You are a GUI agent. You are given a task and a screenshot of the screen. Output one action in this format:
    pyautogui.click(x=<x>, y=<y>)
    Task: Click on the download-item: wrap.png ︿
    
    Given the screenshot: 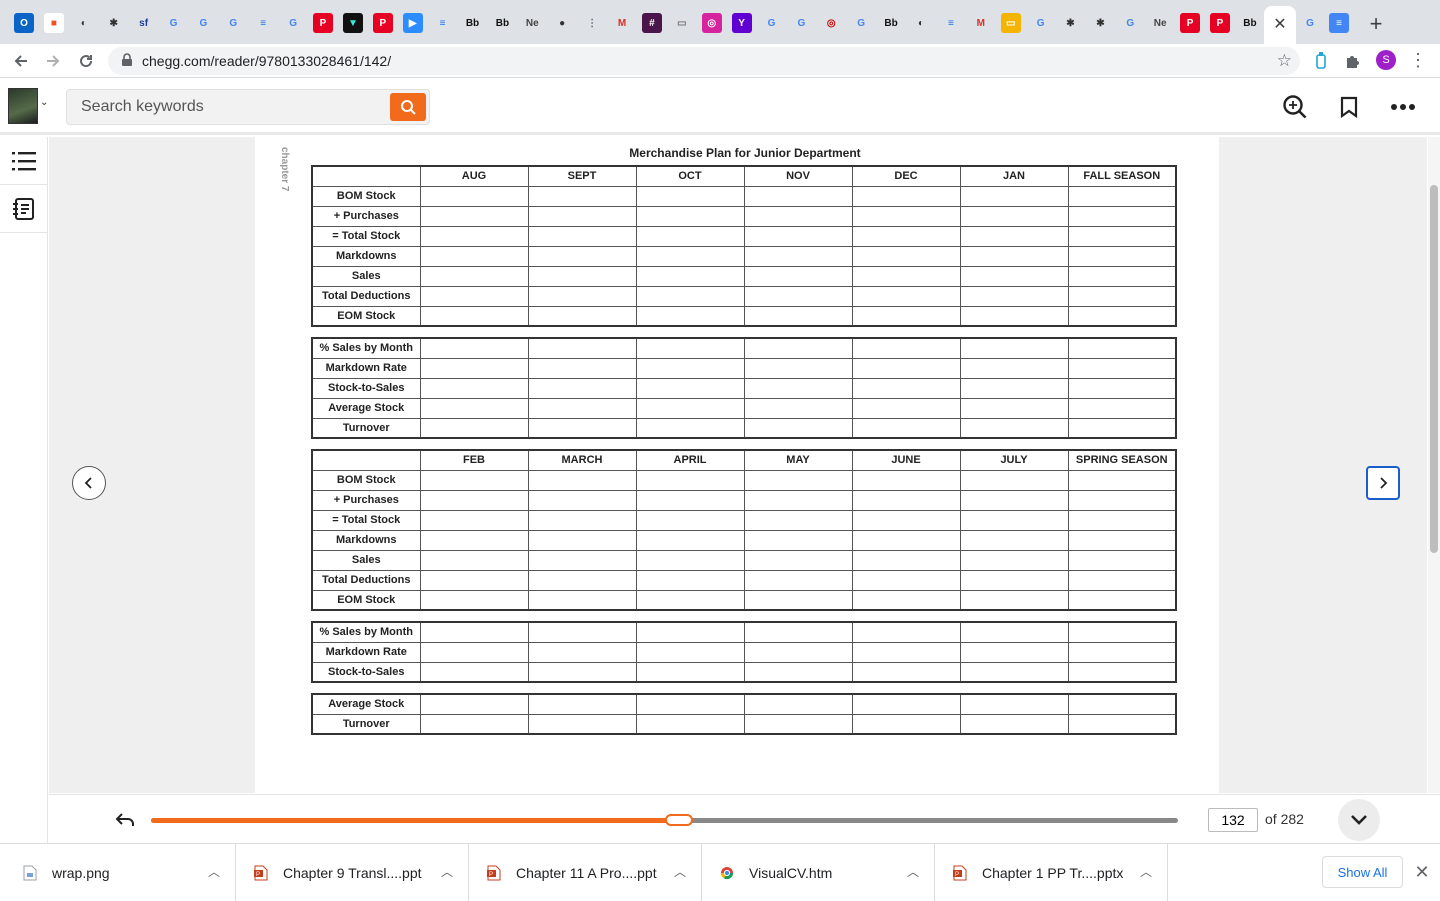 What is the action you would take?
    pyautogui.click(x=125, y=872)
    